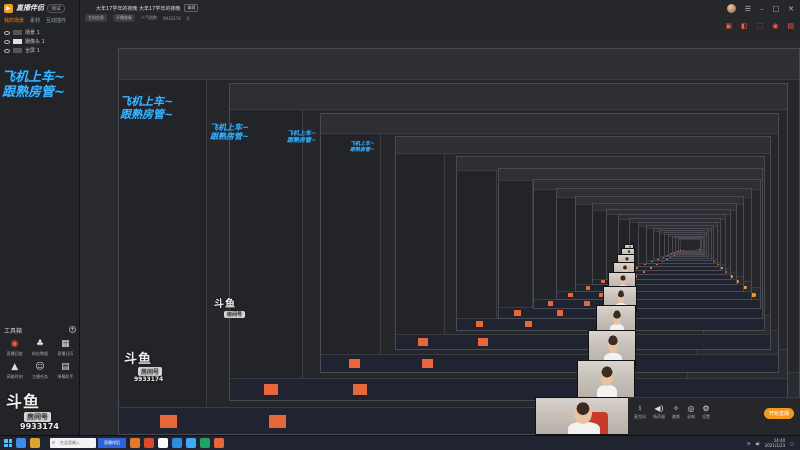  Describe the element at coordinates (73, 443) in the screenshot. I see `taskbar-search-input: 在这里输入` at that location.